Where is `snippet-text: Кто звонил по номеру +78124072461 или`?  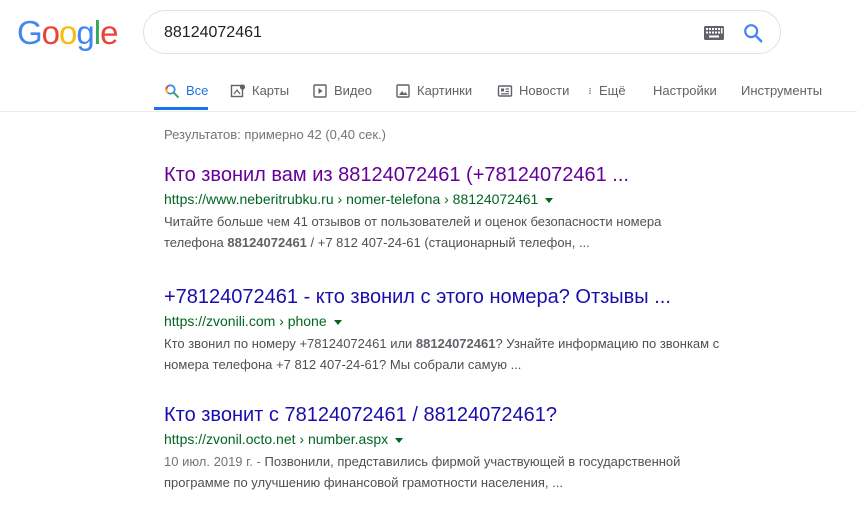 snippet-text: Кто звонил по номеру +78124072461 или is located at coordinates (290, 343).